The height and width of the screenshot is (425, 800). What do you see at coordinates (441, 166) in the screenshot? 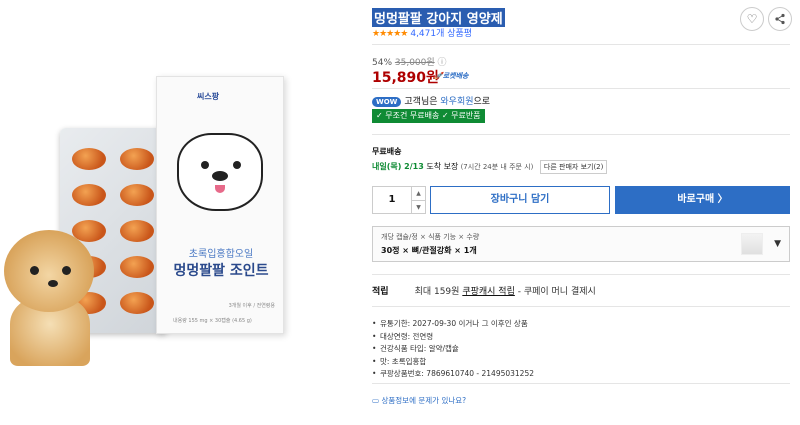
I see `delivery-guarantee: 도착 보장` at bounding box center [441, 166].